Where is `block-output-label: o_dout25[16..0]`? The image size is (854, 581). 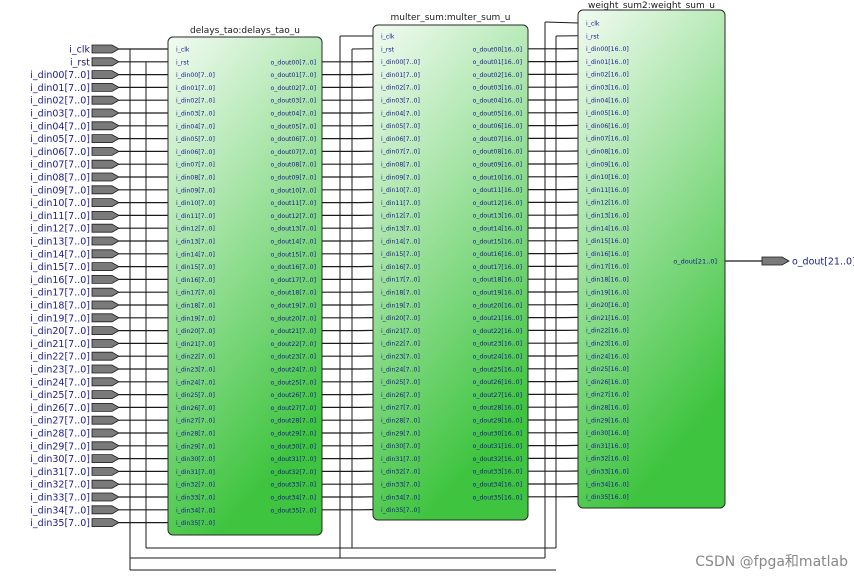
block-output-label: o_dout25[16..0] is located at coordinates (497, 369).